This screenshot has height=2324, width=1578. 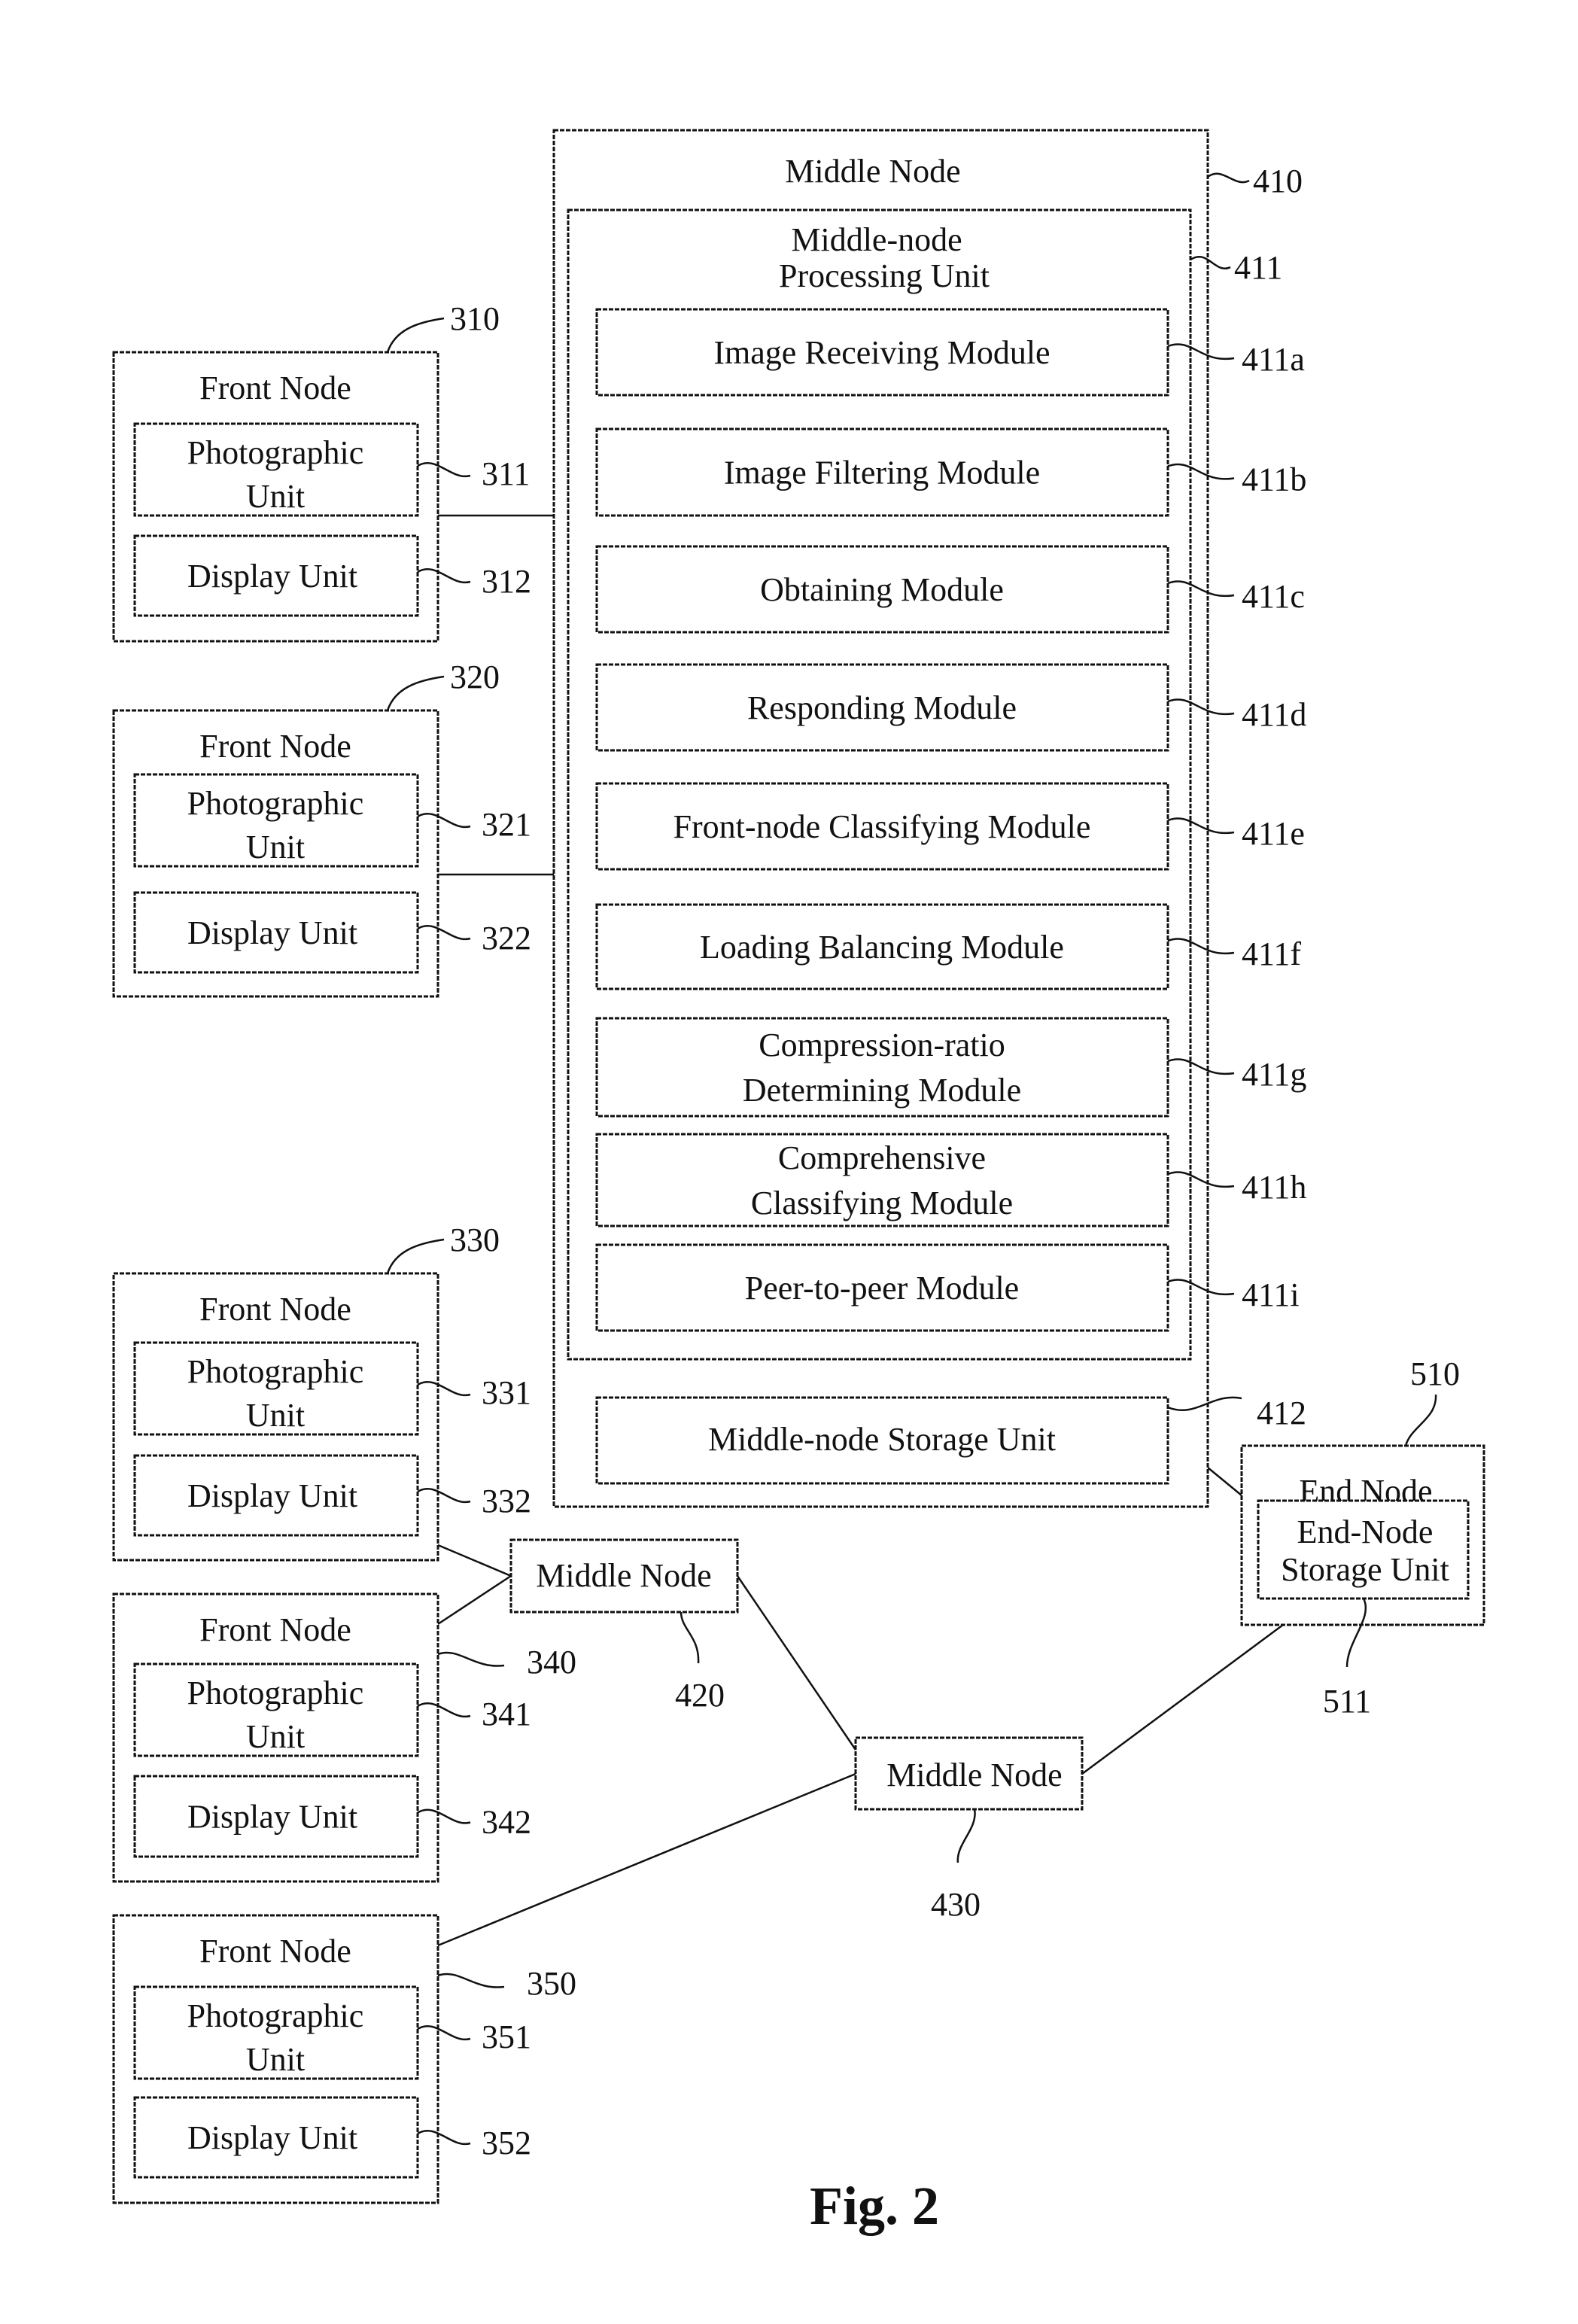 What do you see at coordinates (882, 707) in the screenshot?
I see `module-label: Responding Module` at bounding box center [882, 707].